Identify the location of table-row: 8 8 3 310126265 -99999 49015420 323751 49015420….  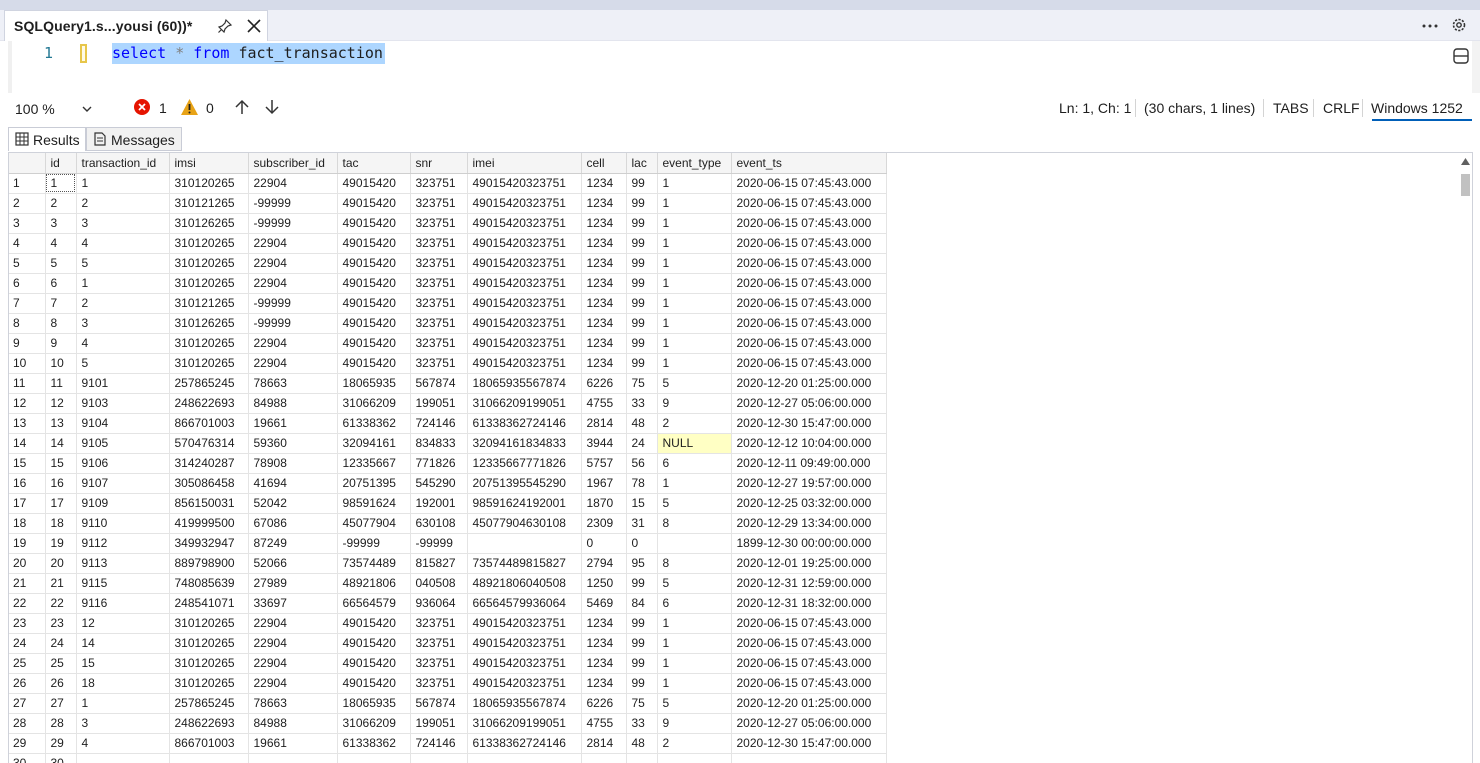
(448, 323).